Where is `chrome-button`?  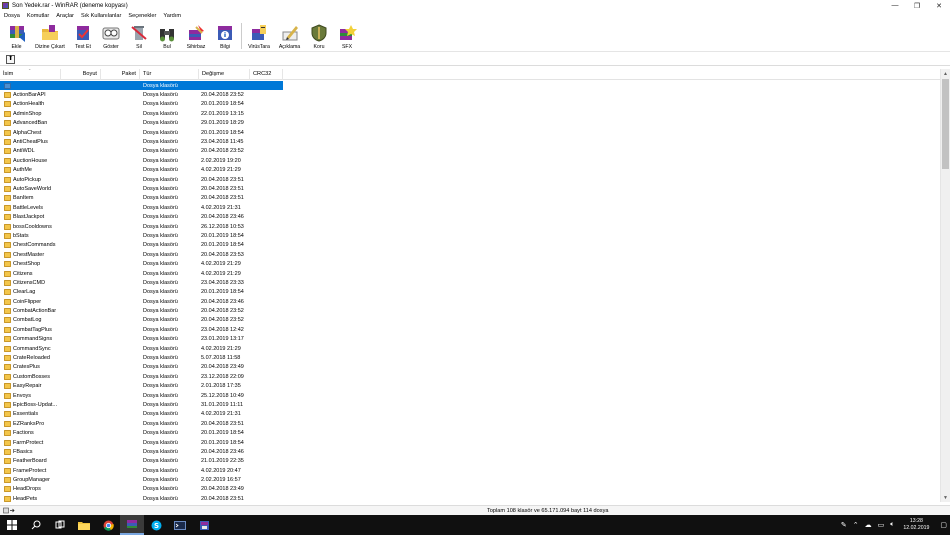
chrome-button is located at coordinates (108, 525).